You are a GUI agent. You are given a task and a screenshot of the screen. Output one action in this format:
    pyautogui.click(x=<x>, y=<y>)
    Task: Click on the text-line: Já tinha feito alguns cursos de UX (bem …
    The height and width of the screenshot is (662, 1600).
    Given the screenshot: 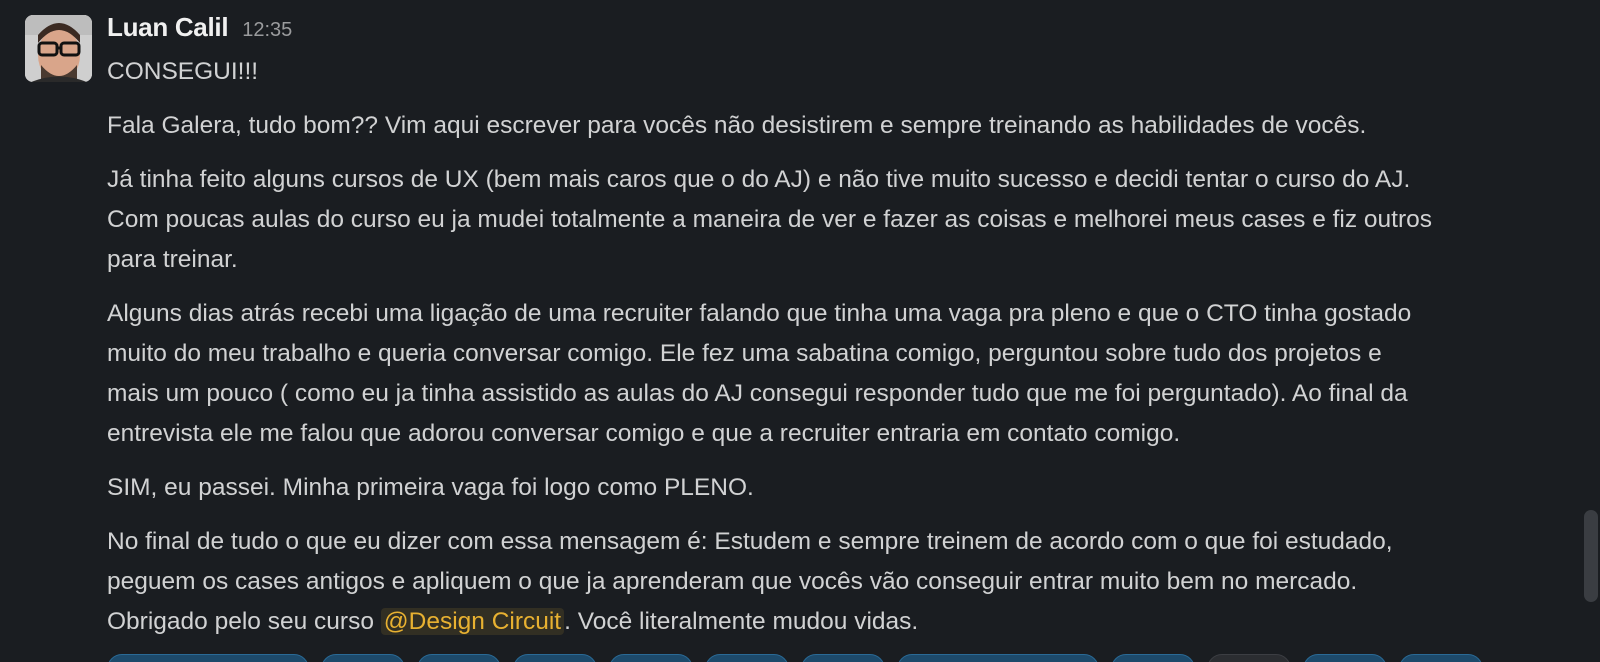 What is the action you would take?
    pyautogui.click(x=759, y=179)
    